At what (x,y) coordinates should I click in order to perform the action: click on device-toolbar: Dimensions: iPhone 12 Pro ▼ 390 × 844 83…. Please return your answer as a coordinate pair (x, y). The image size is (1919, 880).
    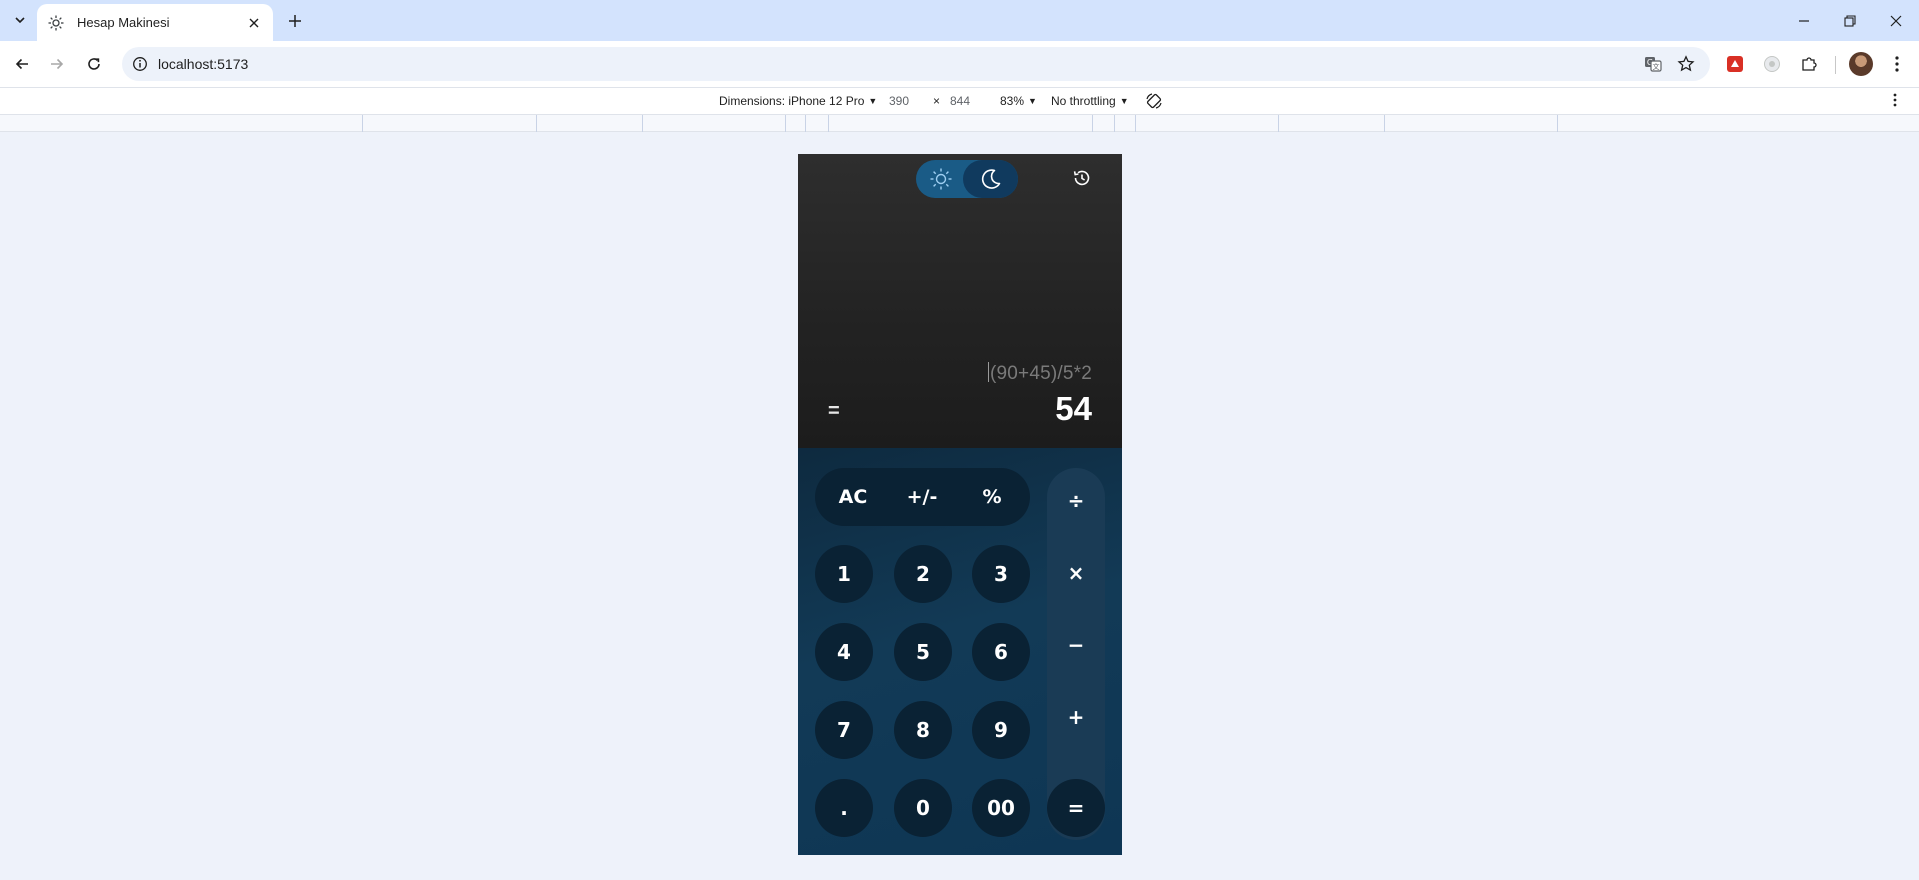
    Looking at the image, I should click on (959, 101).